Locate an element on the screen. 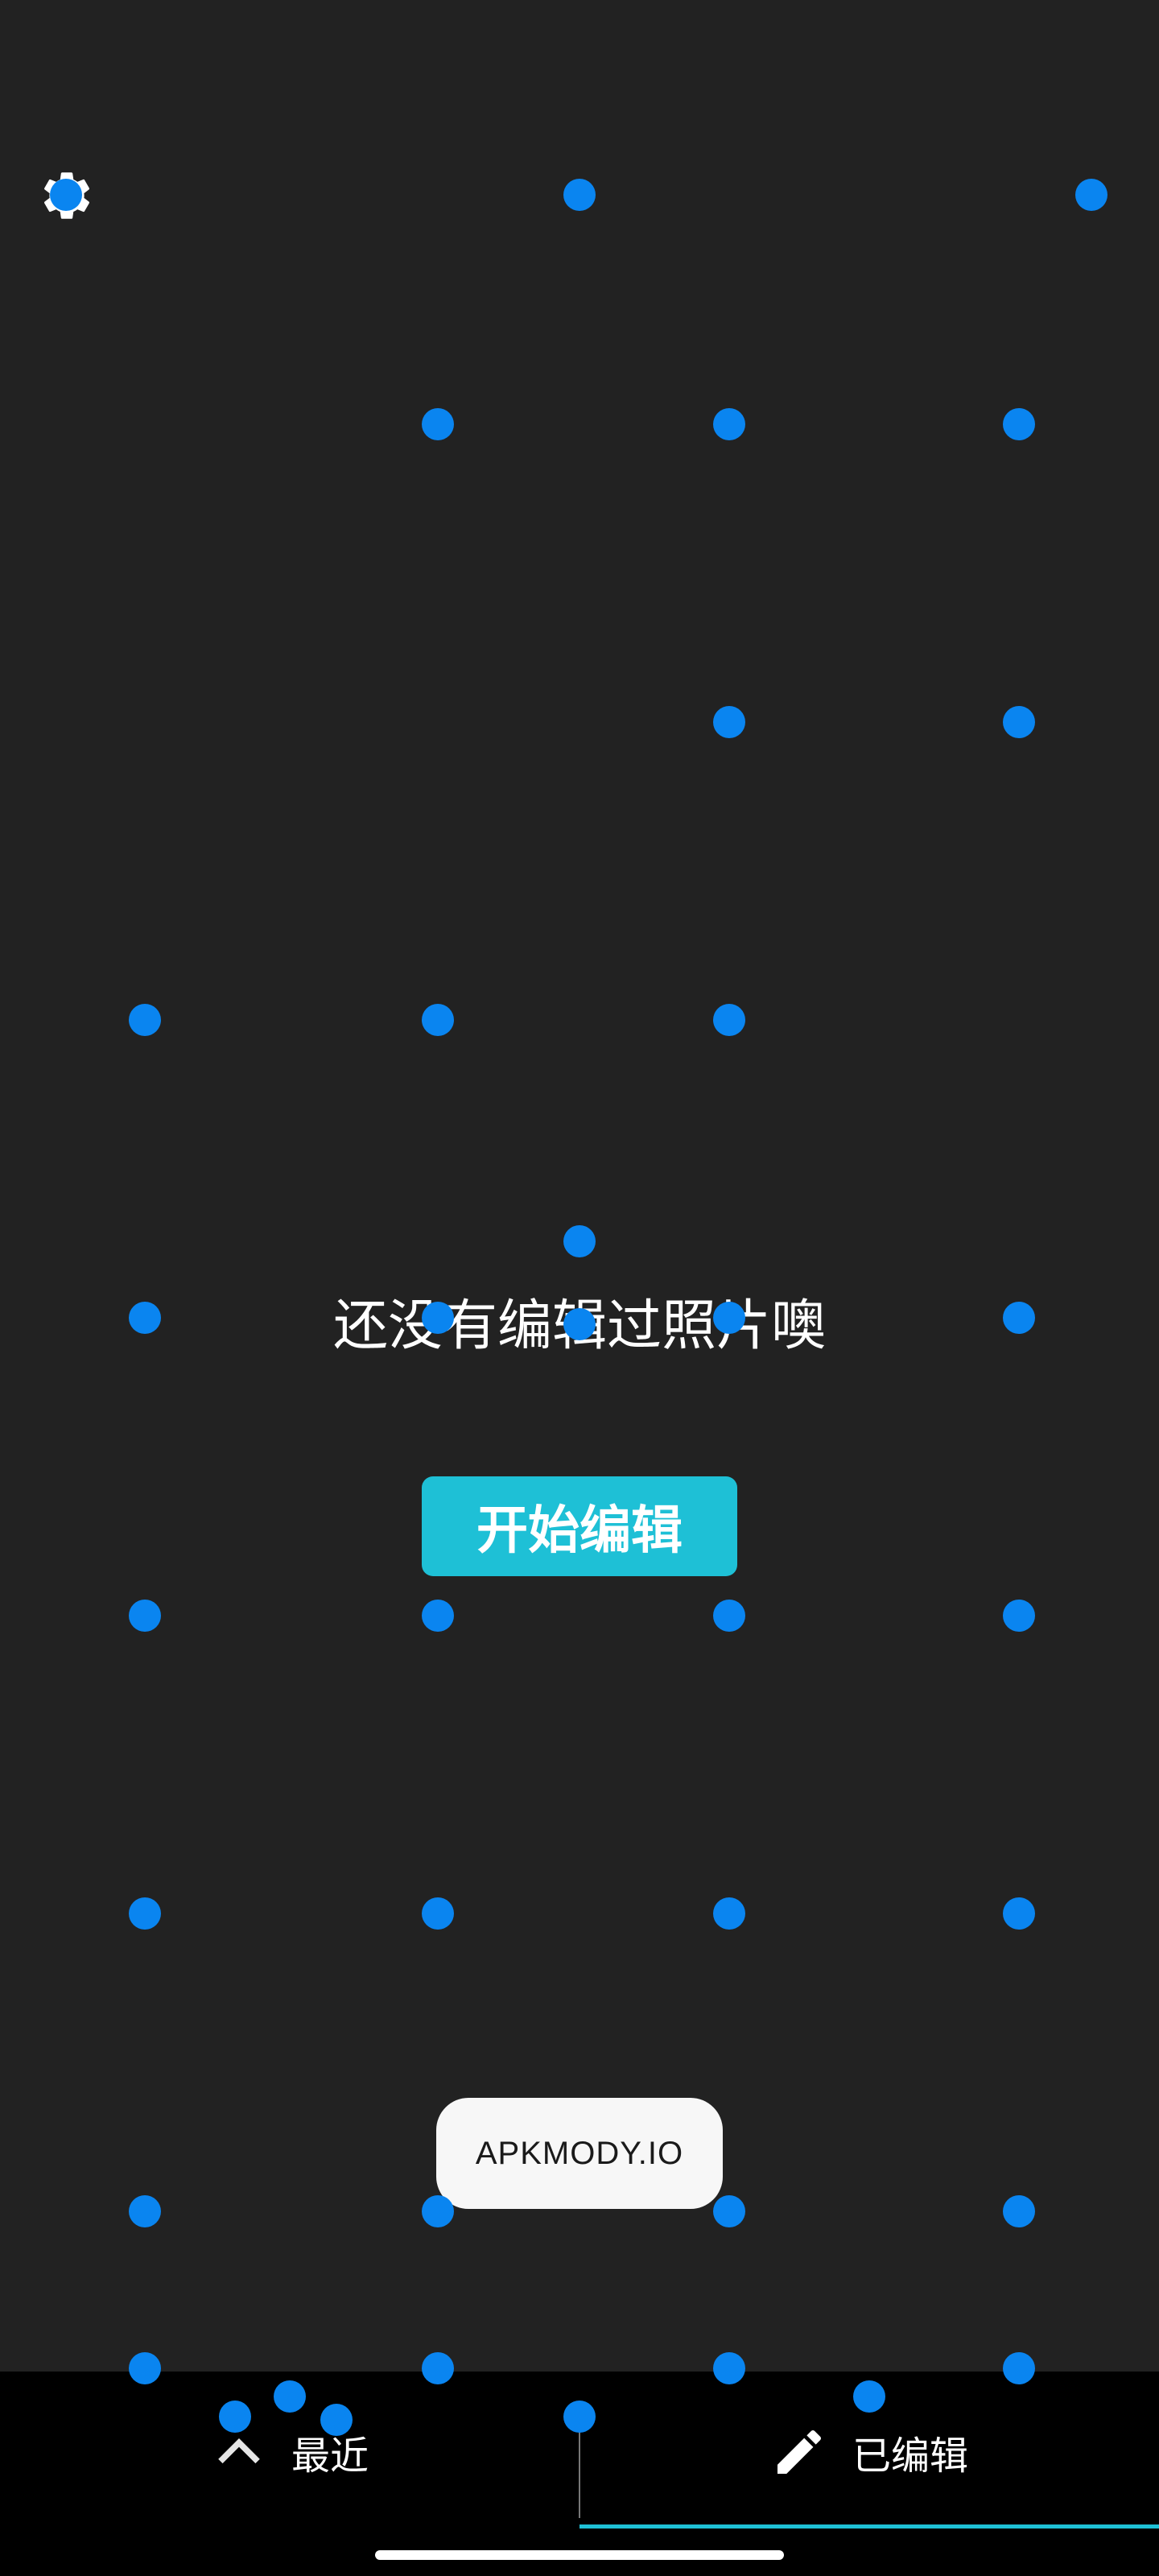 This screenshot has width=1159, height=2576. tab-edited: 已编辑 is located at coordinates (869, 2452).